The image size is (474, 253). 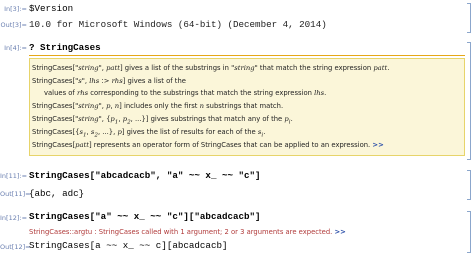 I want to click on out12-label: Out[12]=, so click(x=15, y=247).